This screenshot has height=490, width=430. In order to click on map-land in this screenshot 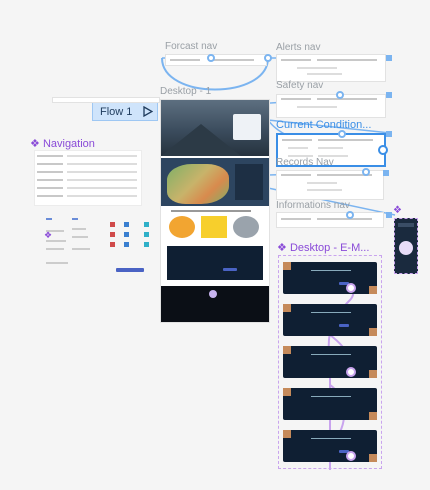, I will do `click(198, 184)`.